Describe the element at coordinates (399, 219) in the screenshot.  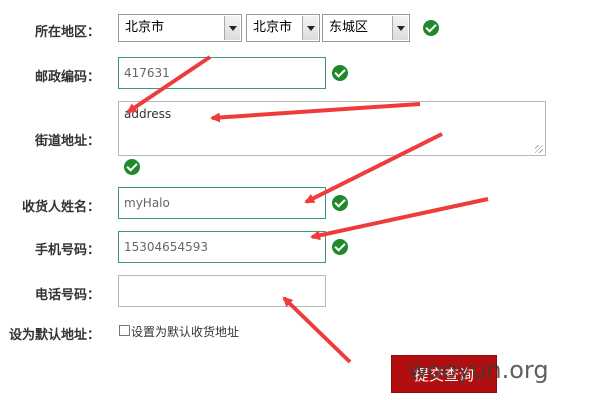
I see `arrow-to-mobile` at that location.